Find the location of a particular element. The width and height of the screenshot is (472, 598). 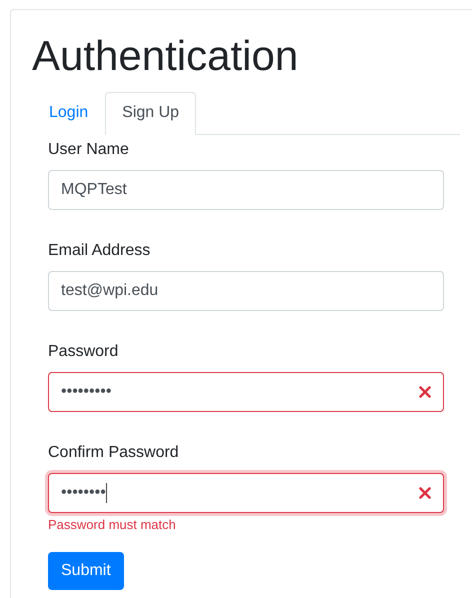

field-value: test@wpi.edu is located at coordinates (109, 291).